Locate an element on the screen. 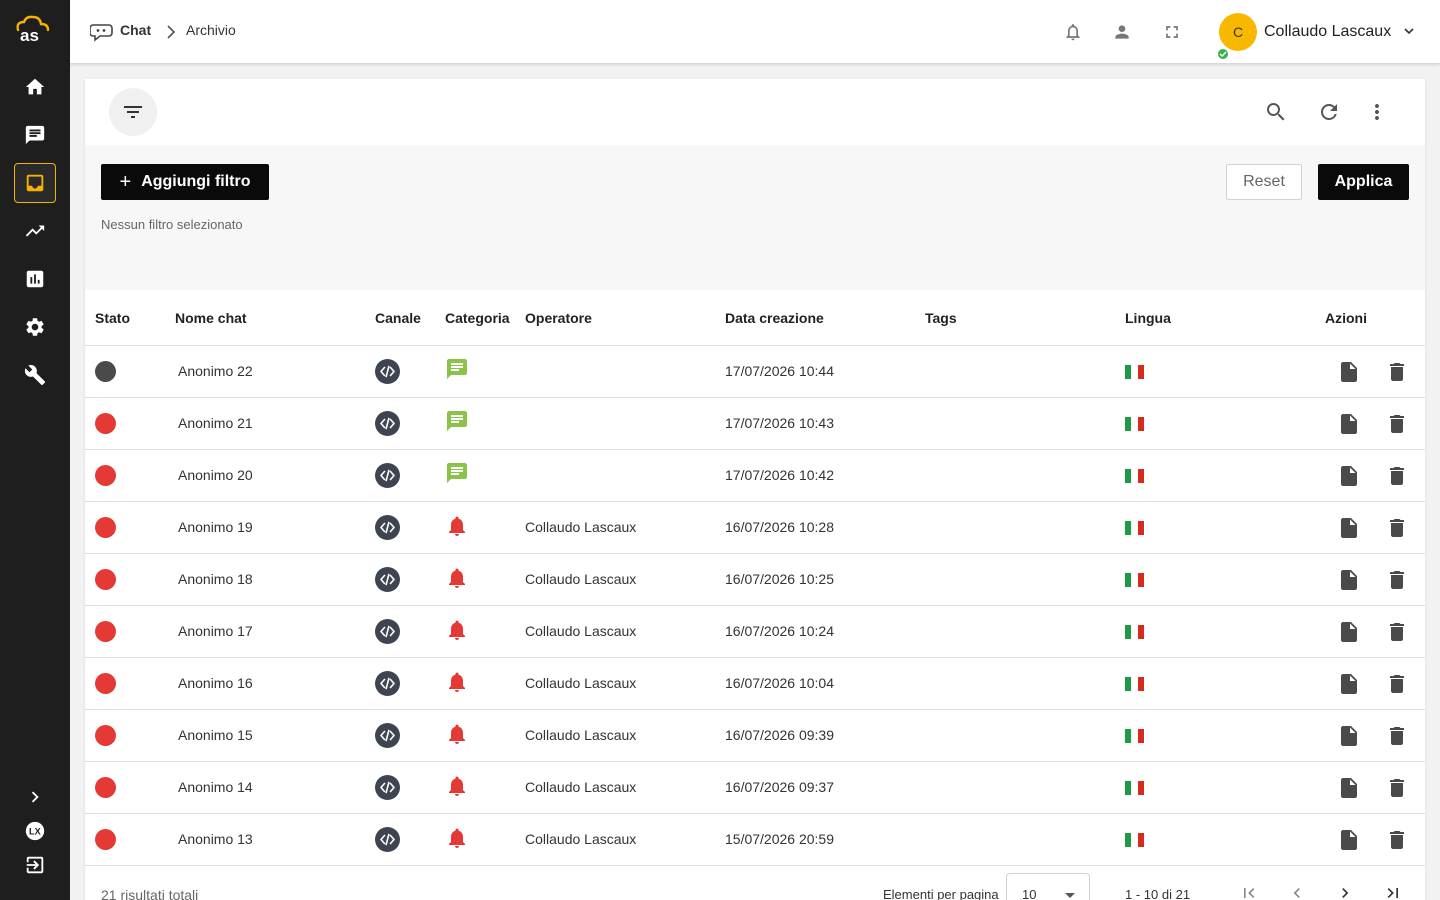 This screenshot has height=900, width=1440. category-chat-icon is located at coordinates (457, 473).